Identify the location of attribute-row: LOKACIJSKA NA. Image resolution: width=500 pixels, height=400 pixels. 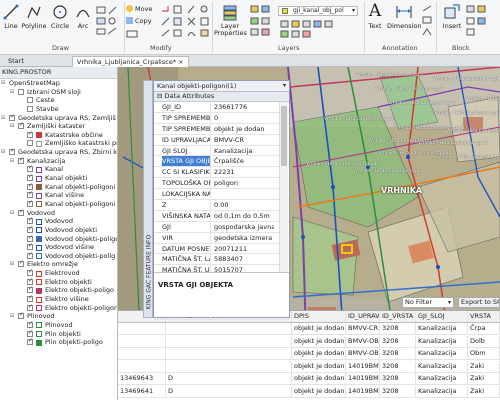
(221, 195).